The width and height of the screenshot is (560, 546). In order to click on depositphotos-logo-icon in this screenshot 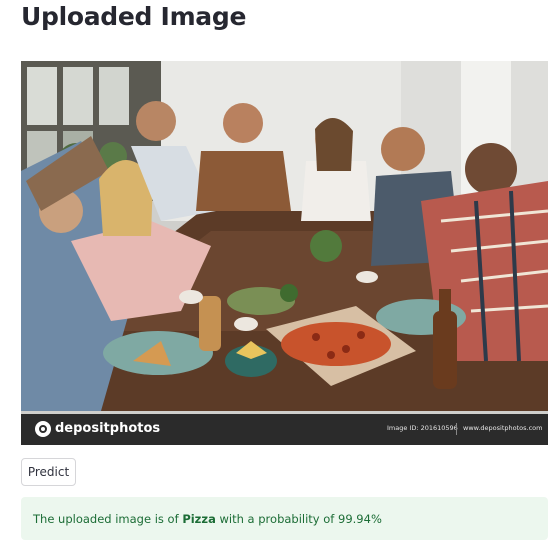, I will do `click(43, 429)`.